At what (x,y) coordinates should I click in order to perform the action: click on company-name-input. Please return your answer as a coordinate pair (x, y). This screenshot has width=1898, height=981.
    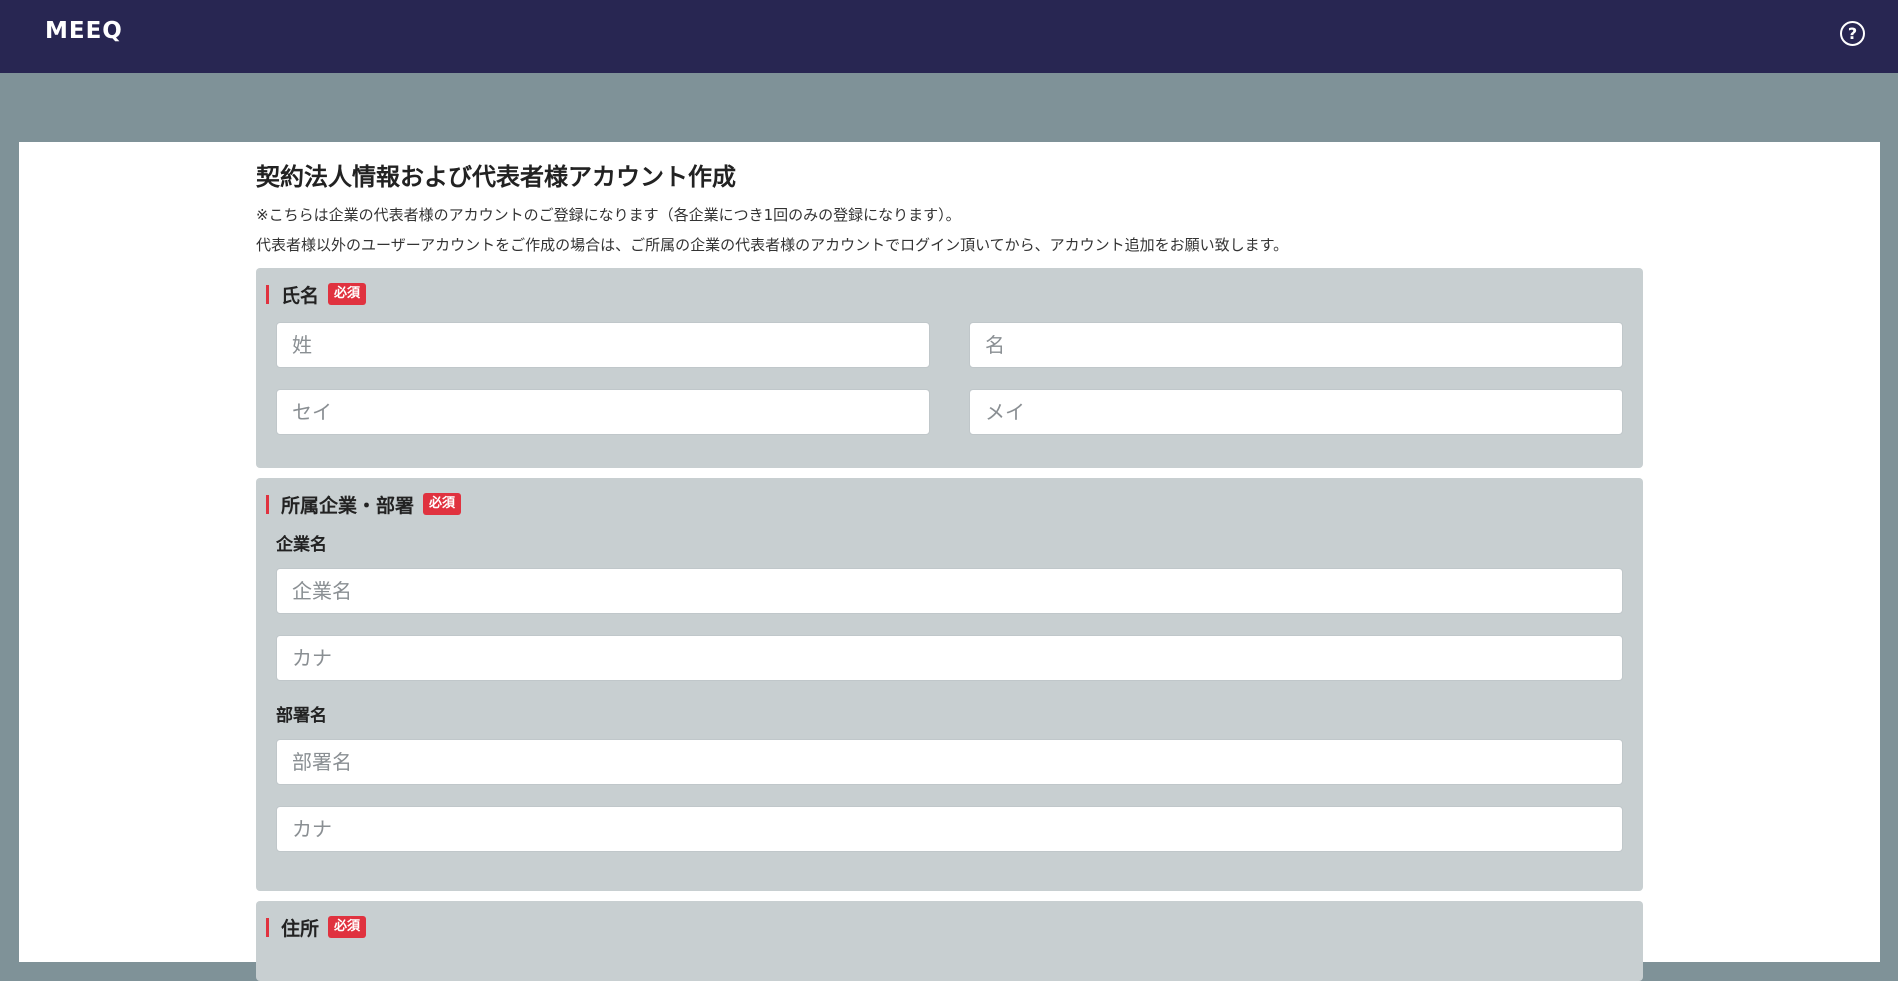
    Looking at the image, I should click on (949, 591).